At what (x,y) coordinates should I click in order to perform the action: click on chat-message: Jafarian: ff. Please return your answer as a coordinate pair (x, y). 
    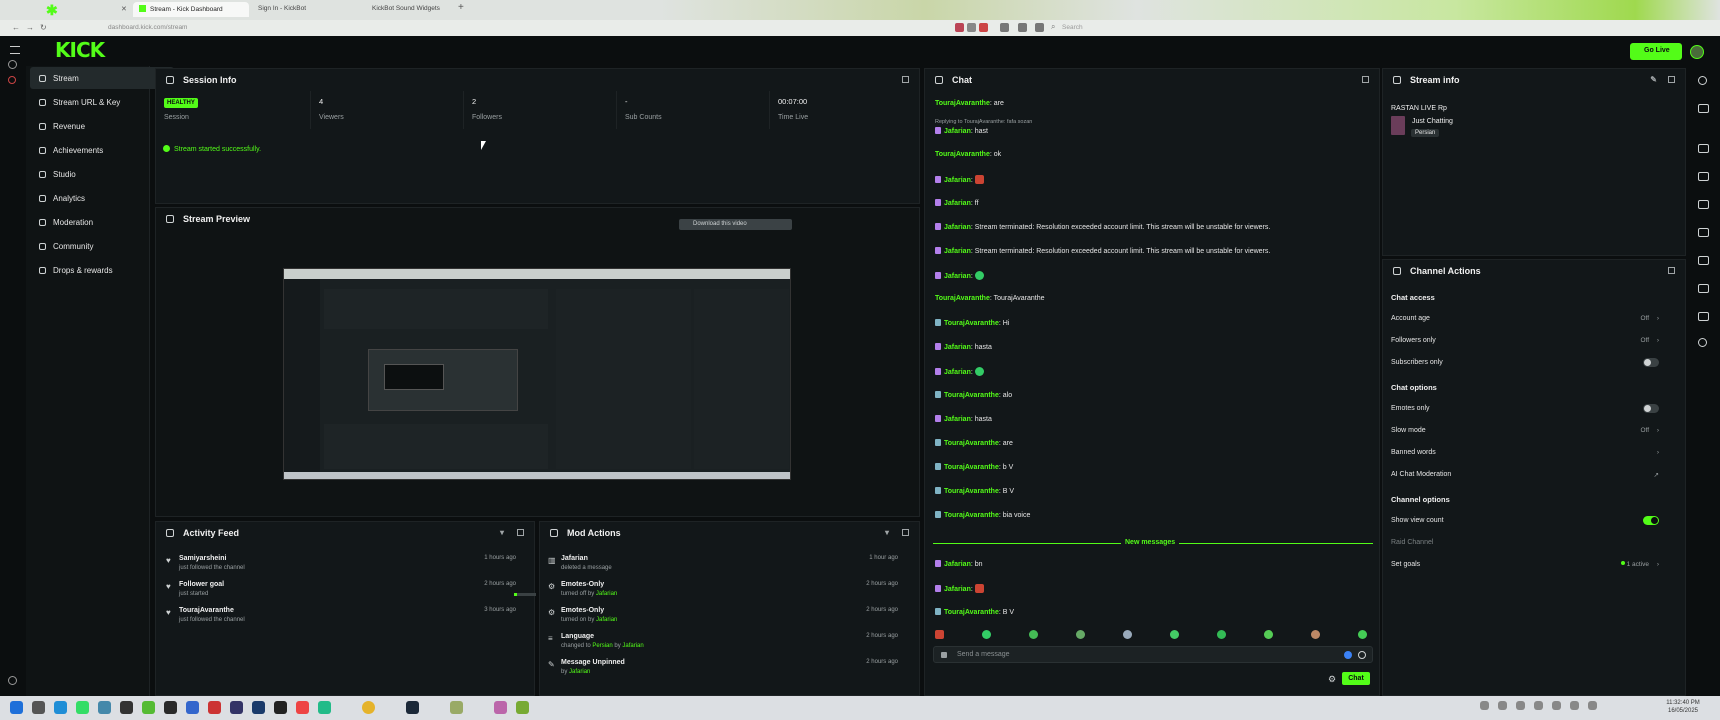
    Looking at the image, I should click on (957, 203).